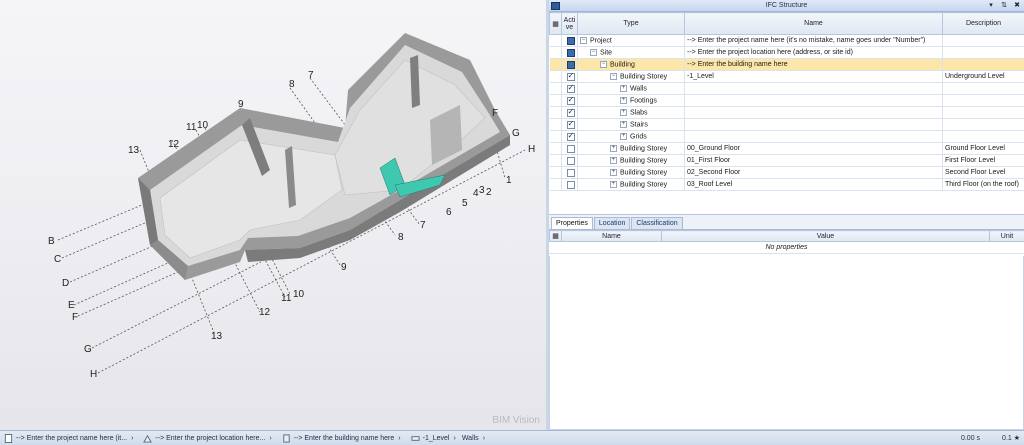  I want to click on tree-row: +Grids, so click(786, 136).